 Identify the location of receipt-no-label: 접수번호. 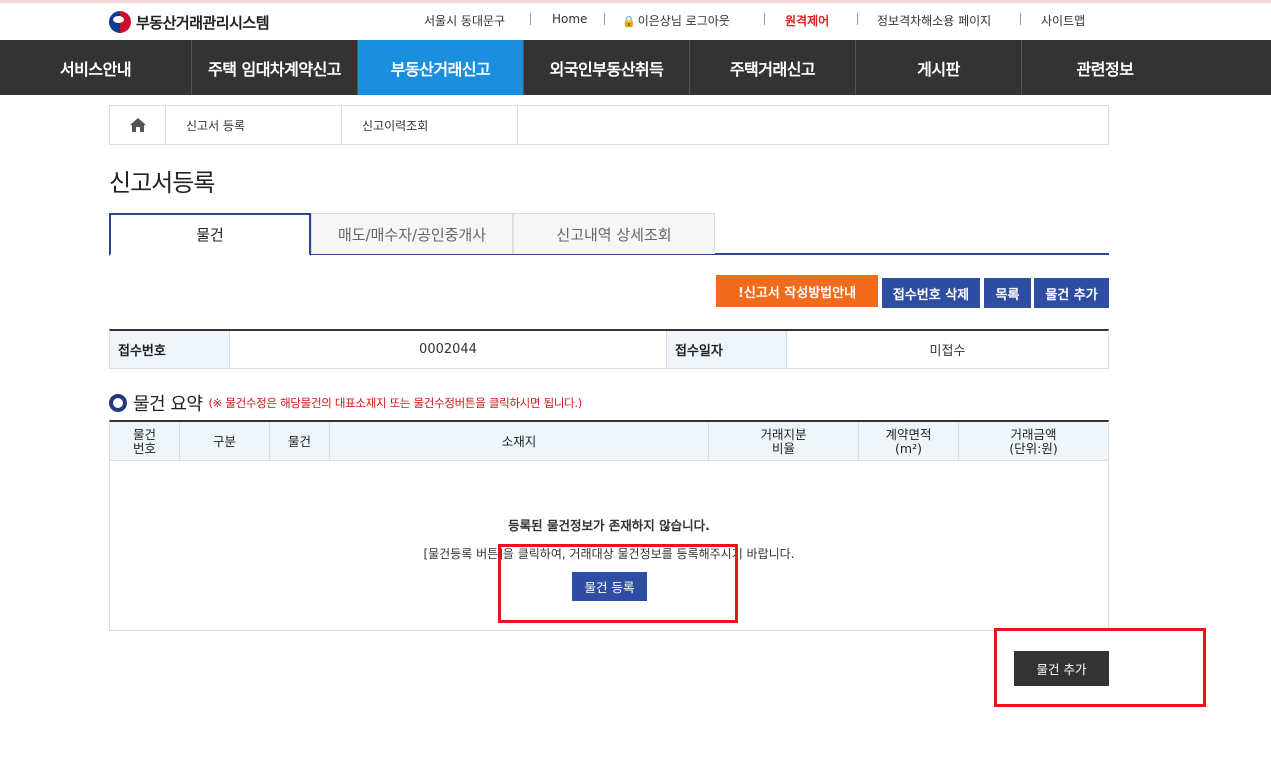
(170, 349).